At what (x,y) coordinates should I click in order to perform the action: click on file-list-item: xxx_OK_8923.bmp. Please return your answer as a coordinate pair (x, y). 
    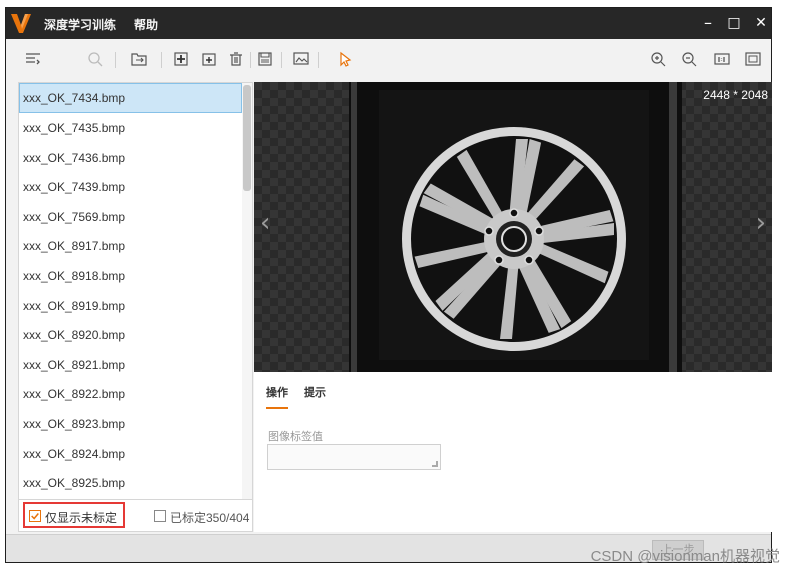
    Looking at the image, I should click on (130, 424).